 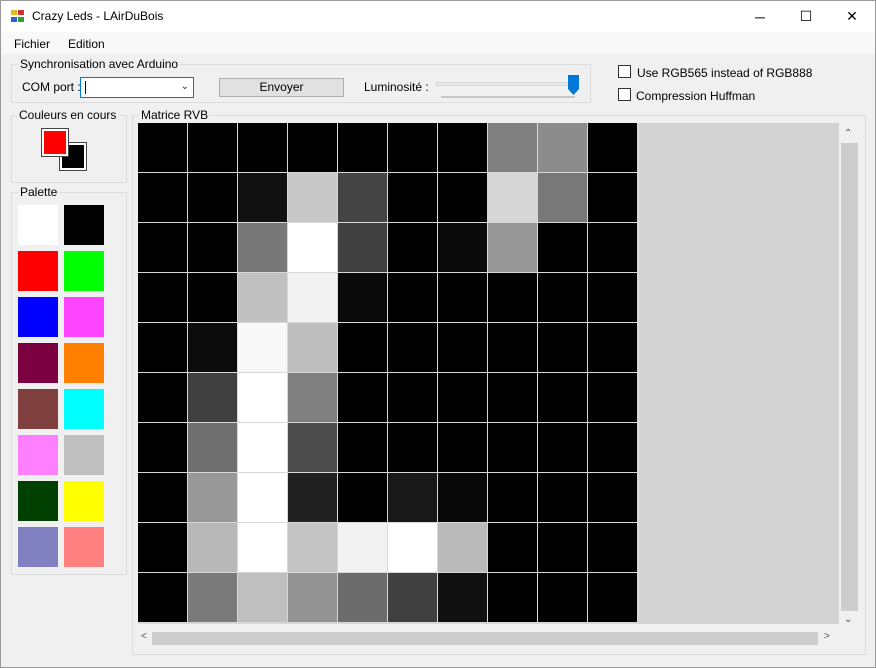 I want to click on maximize-button: ☐, so click(x=806, y=16).